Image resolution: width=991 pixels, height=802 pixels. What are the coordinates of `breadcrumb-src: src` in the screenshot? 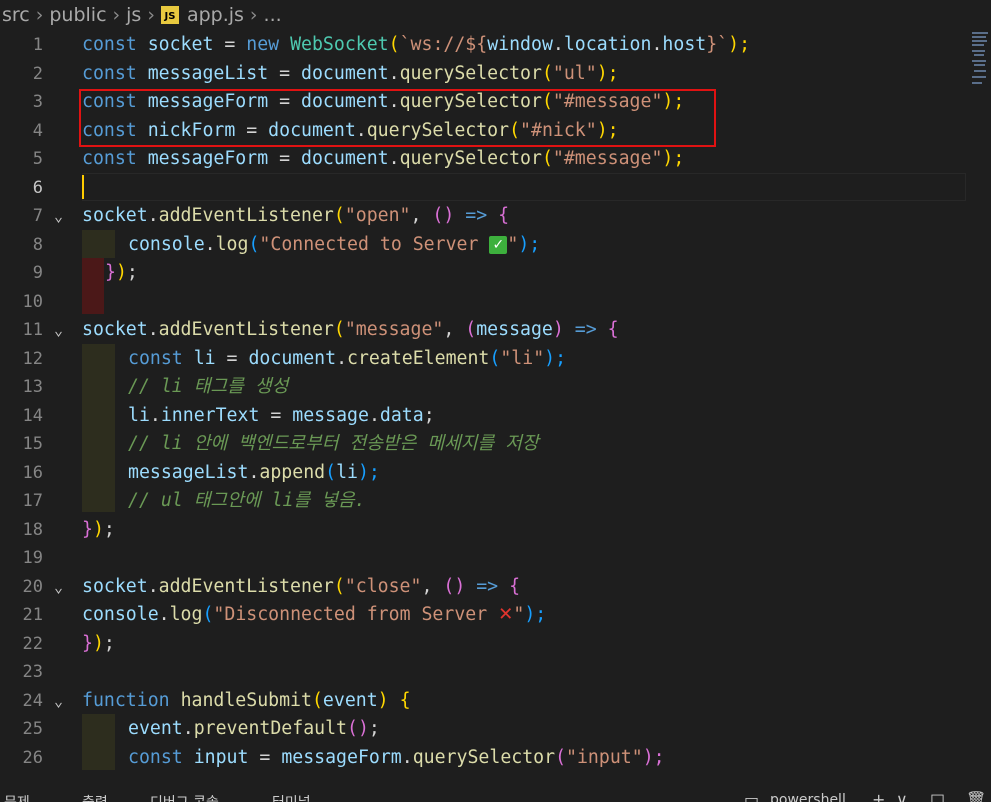 It's located at (16, 15).